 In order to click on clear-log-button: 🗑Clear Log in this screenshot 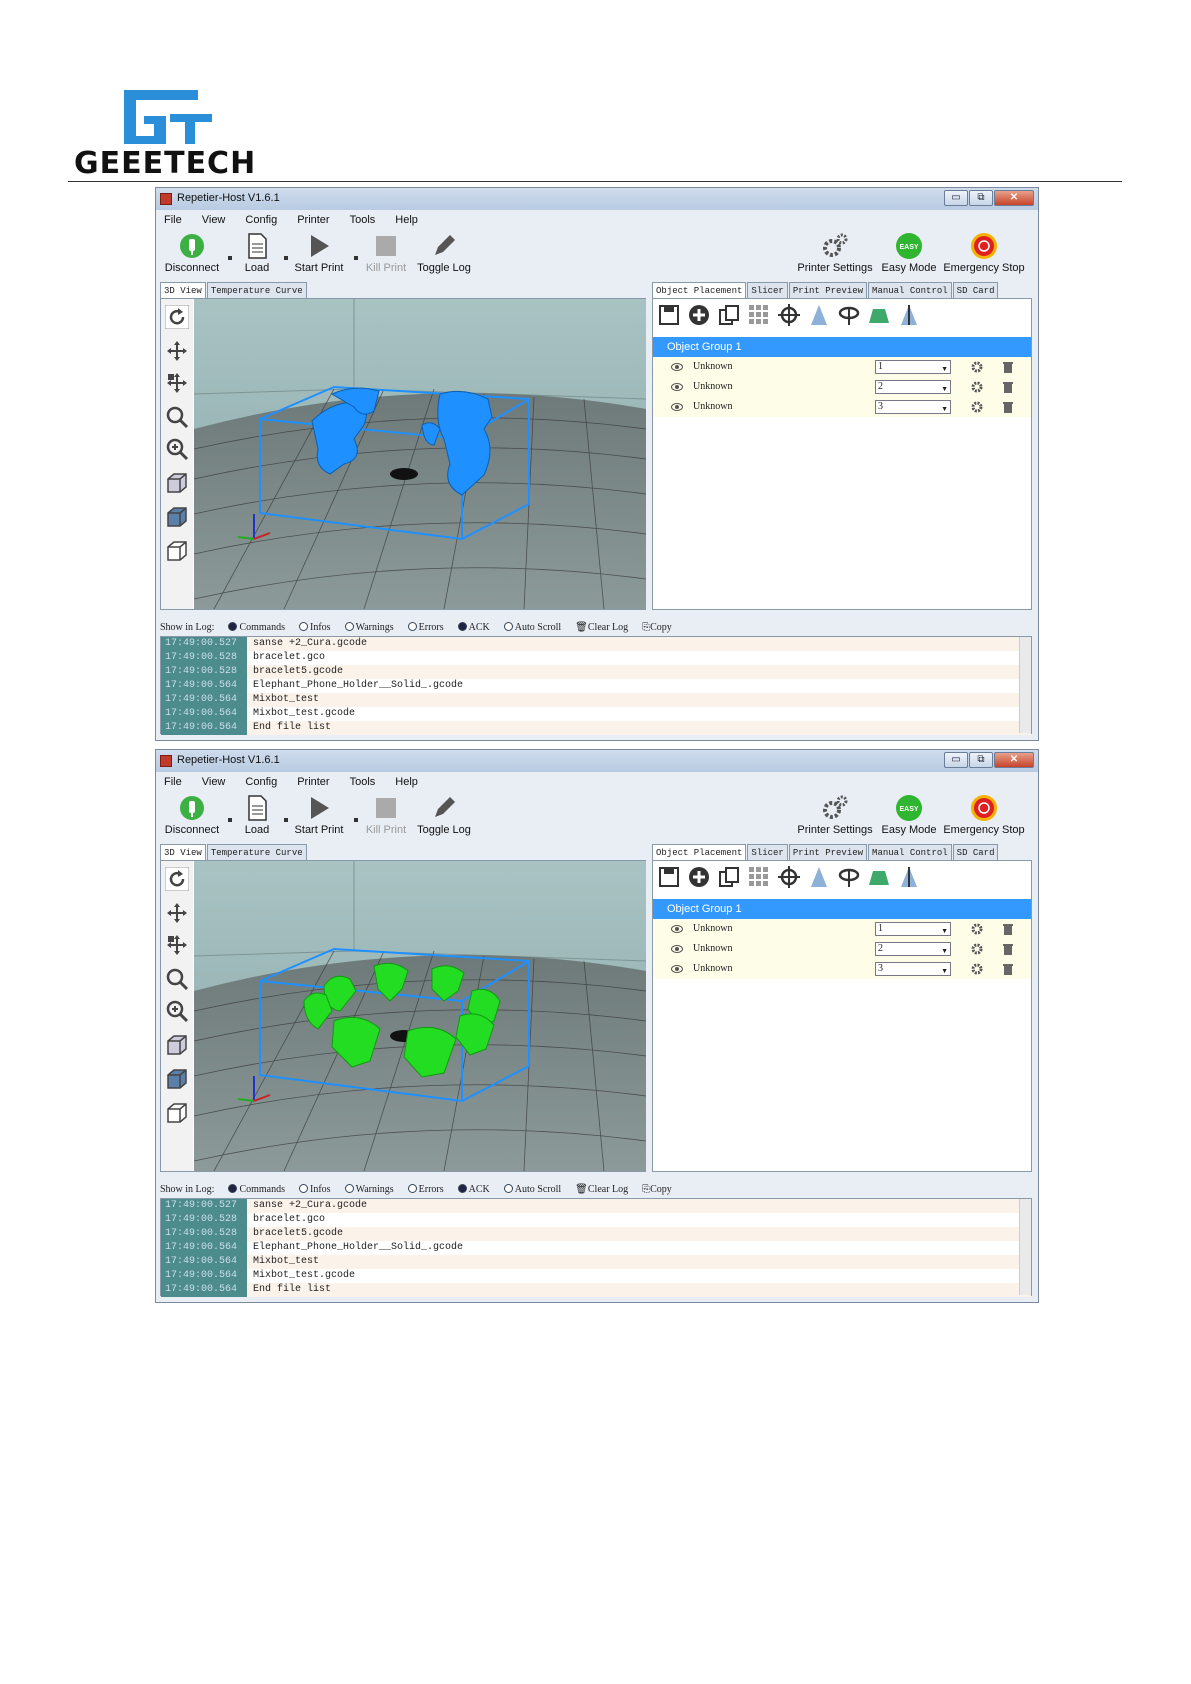, I will do `click(601, 1189)`.